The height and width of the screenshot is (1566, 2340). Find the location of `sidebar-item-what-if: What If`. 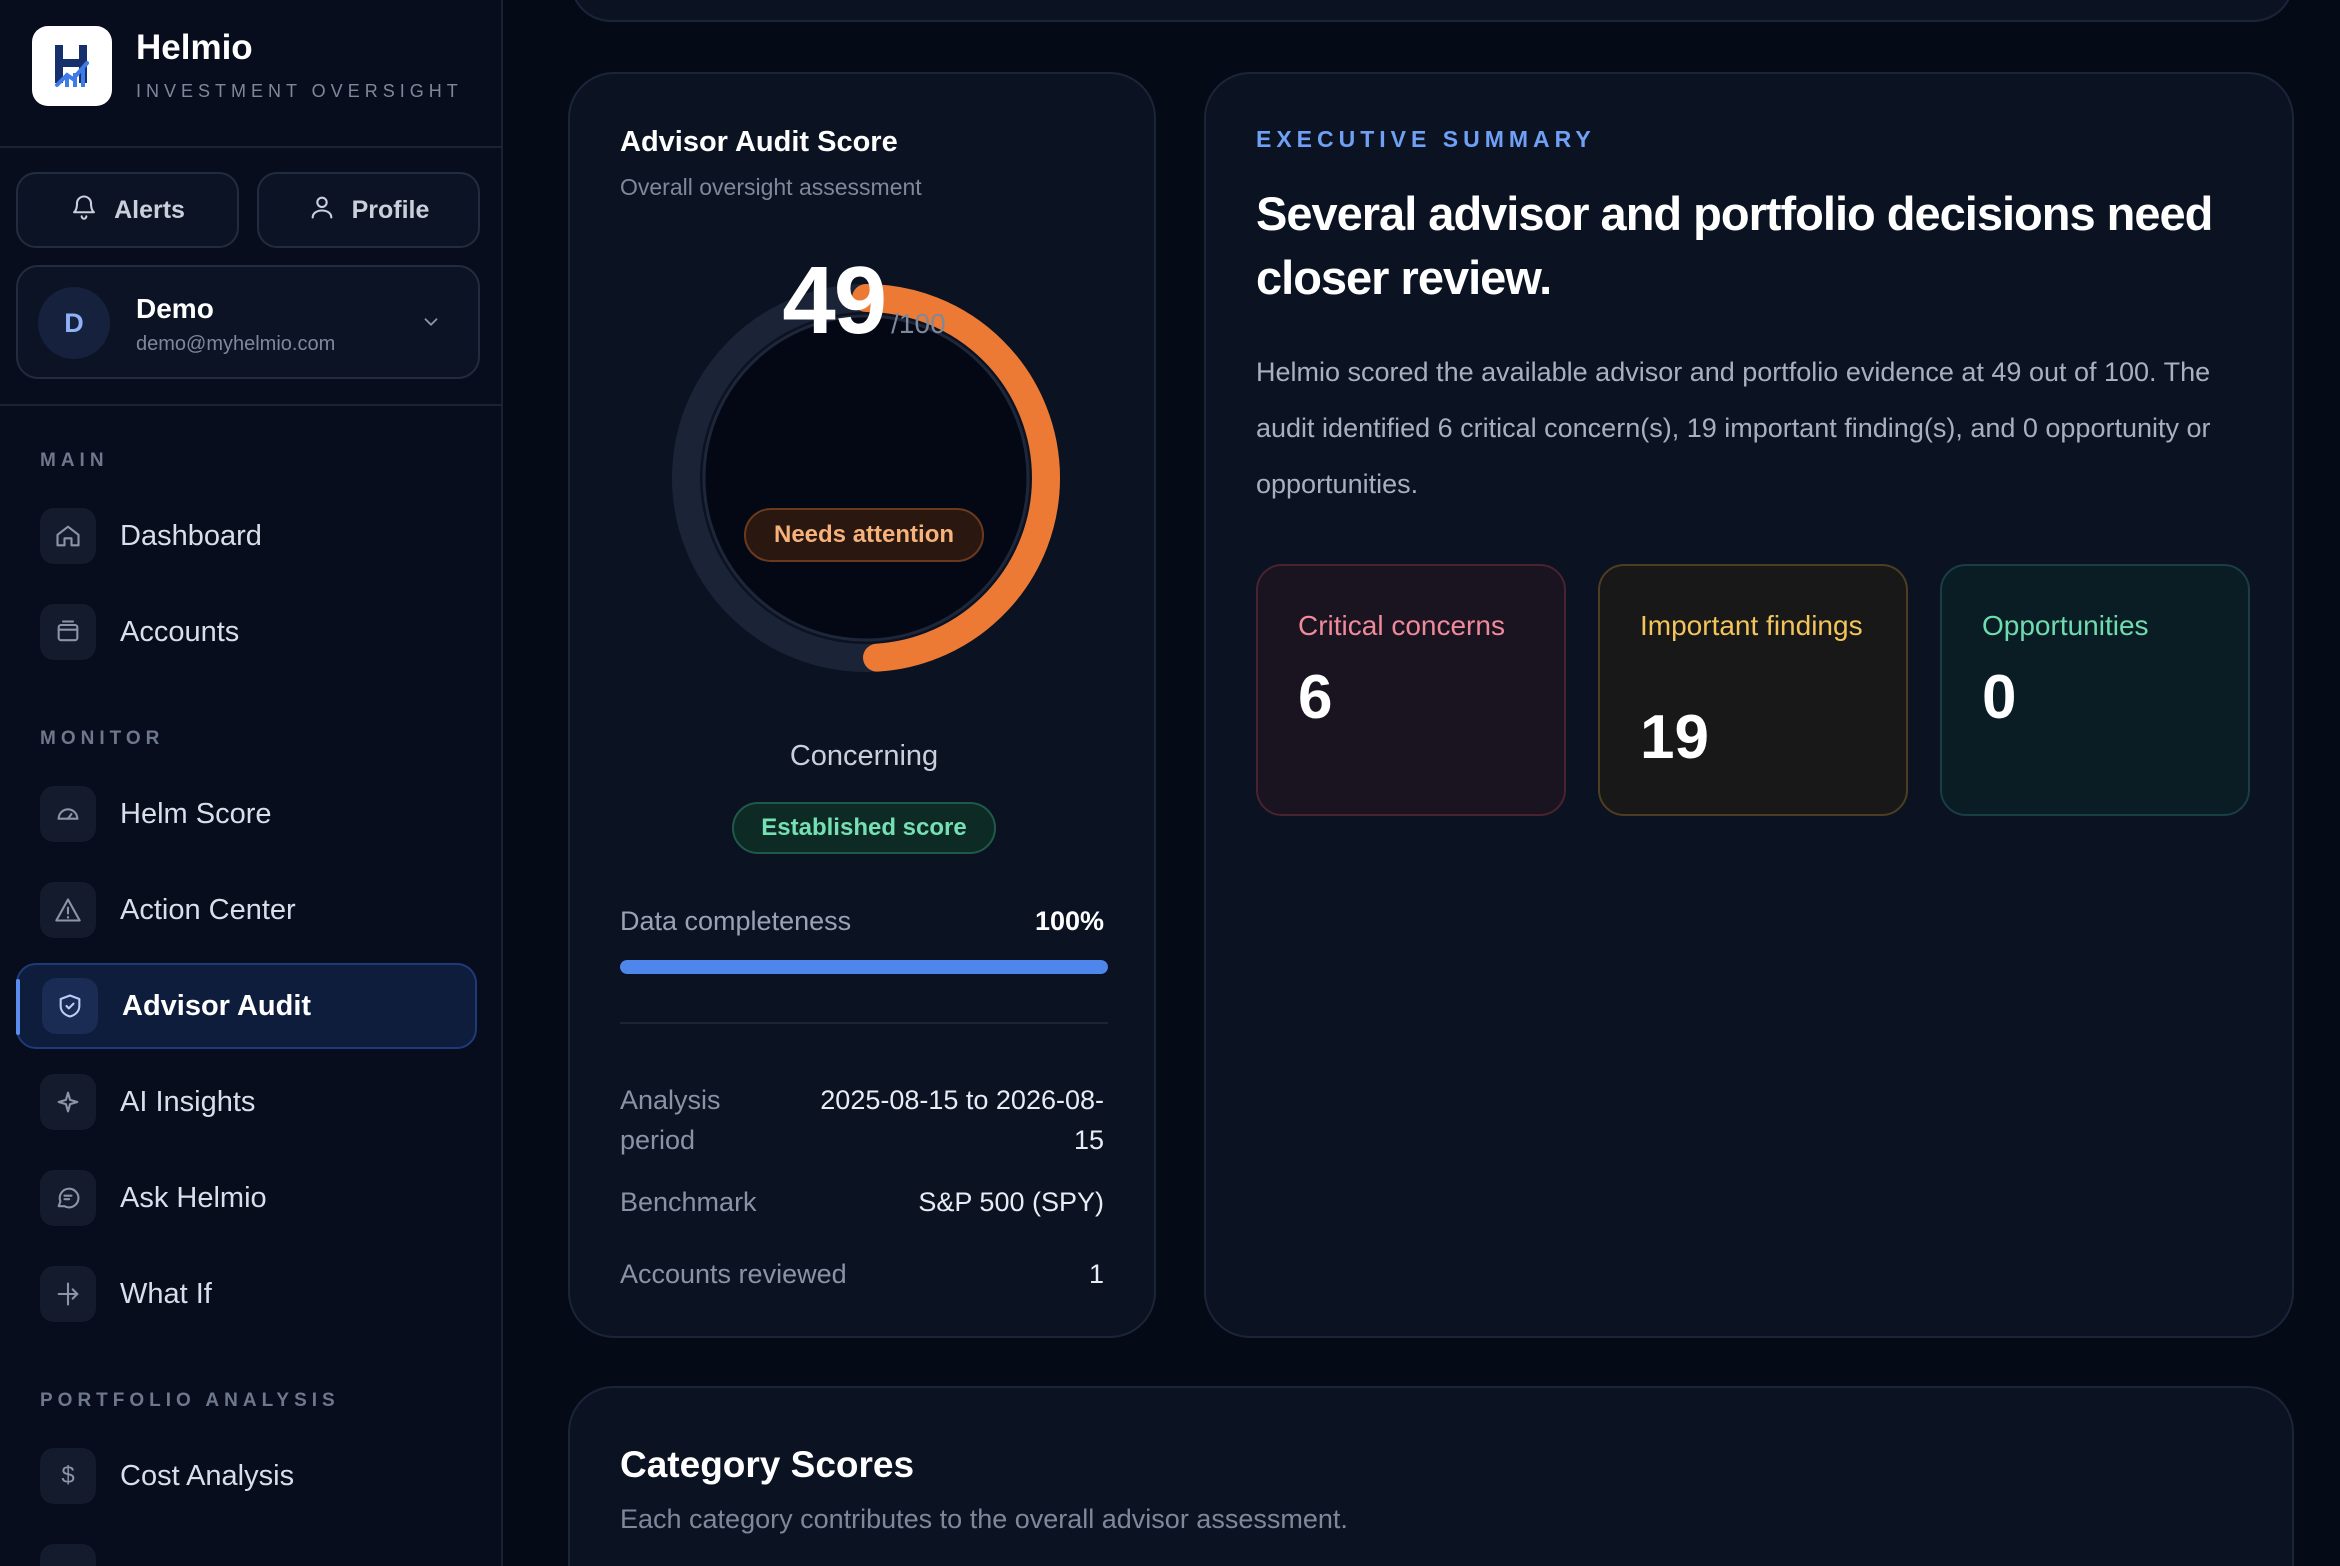

sidebar-item-what-if: What If is located at coordinates (246, 1294).